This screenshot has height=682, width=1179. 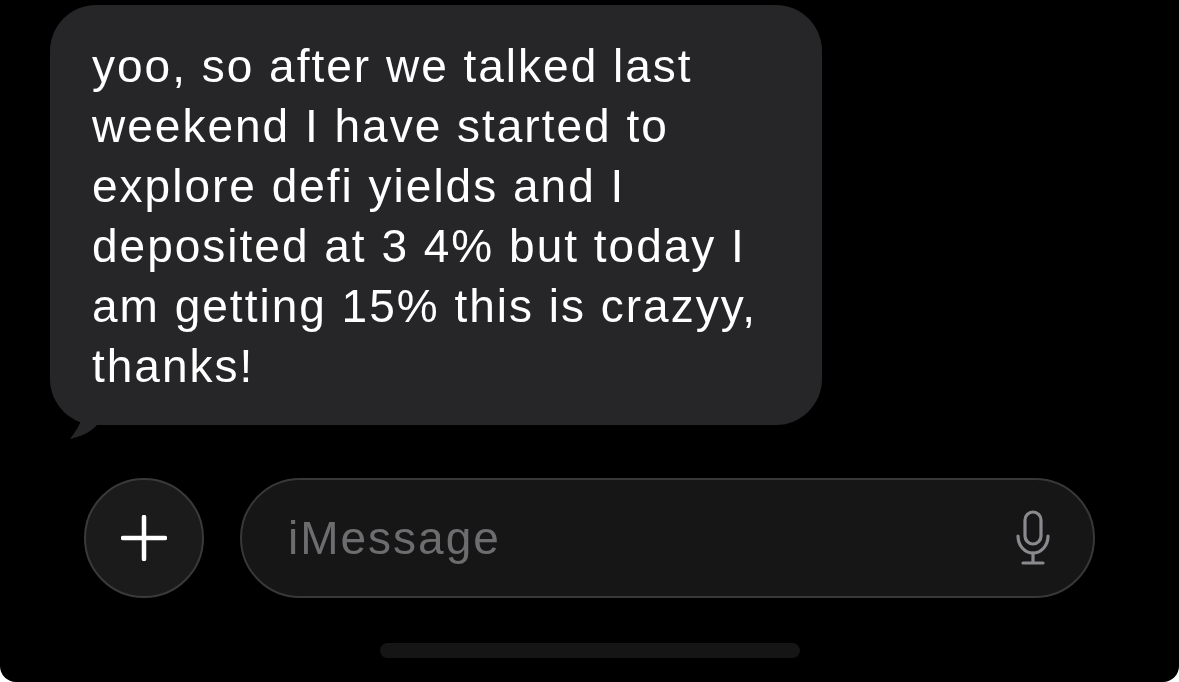 I want to click on microphone-icon, so click(x=1033, y=538).